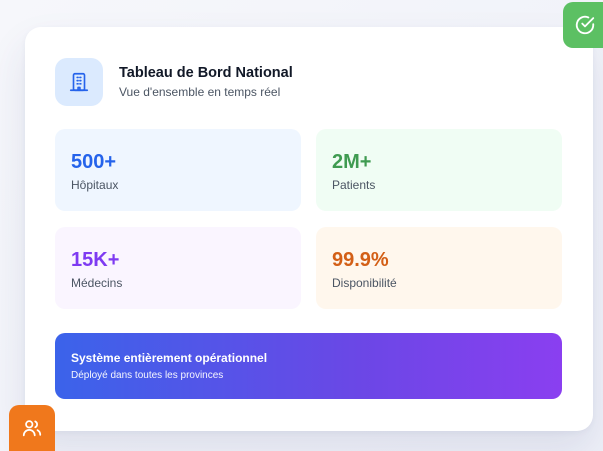 This screenshot has height=451, width=603. What do you see at coordinates (178, 170) in the screenshot?
I see `stat-card-hospitals: 500+ Hôpitaux` at bounding box center [178, 170].